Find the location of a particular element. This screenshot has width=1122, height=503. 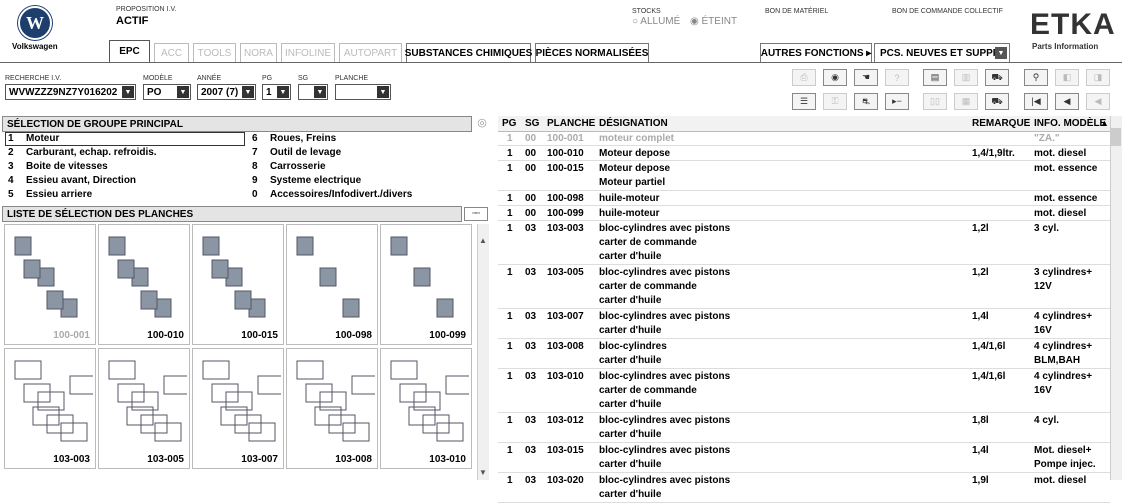

thumbnail-planche: 103-007 is located at coordinates (238, 408).